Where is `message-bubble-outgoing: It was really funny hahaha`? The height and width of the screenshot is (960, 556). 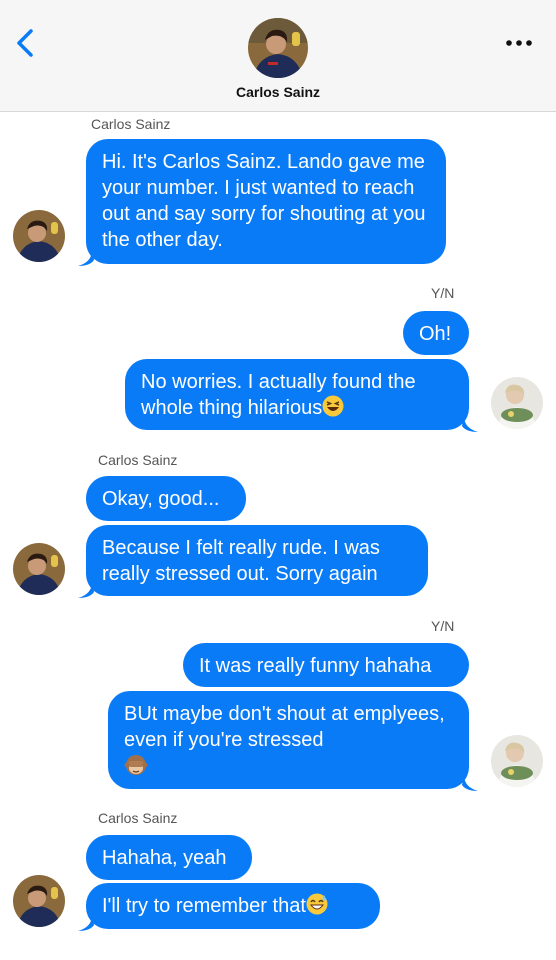
message-bubble-outgoing: It was really funny hahaha is located at coordinates (326, 665).